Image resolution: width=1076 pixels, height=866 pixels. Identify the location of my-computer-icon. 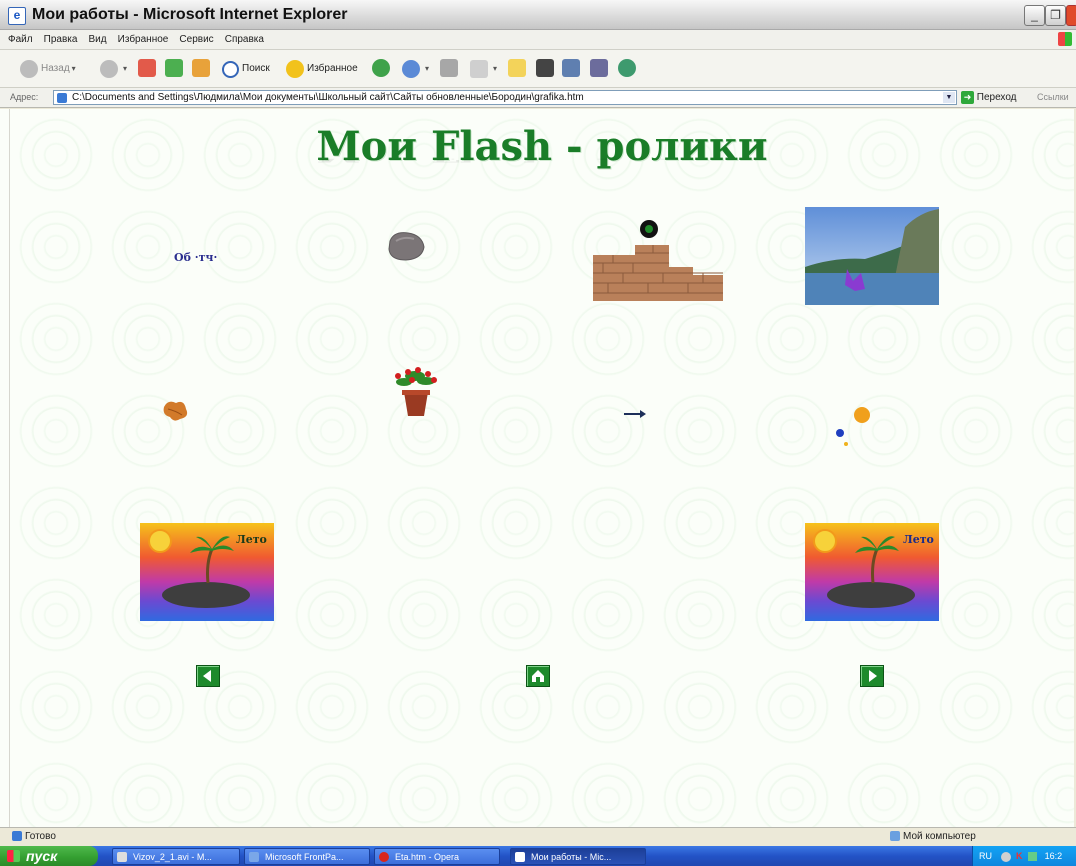
(895, 836).